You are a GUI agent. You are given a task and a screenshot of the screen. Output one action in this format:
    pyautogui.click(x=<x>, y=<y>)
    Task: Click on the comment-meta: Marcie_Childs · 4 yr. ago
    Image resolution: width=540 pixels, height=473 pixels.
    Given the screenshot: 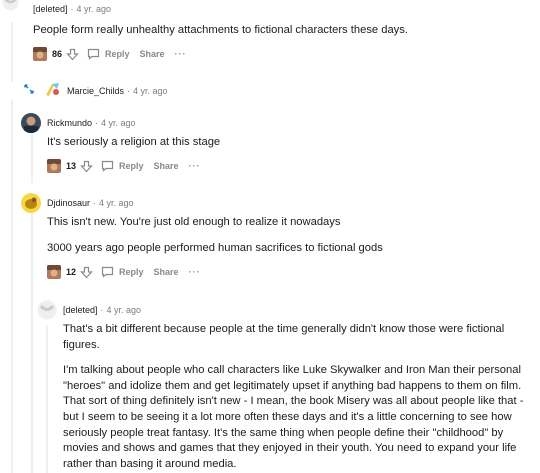 What is the action you would take?
    pyautogui.click(x=117, y=91)
    